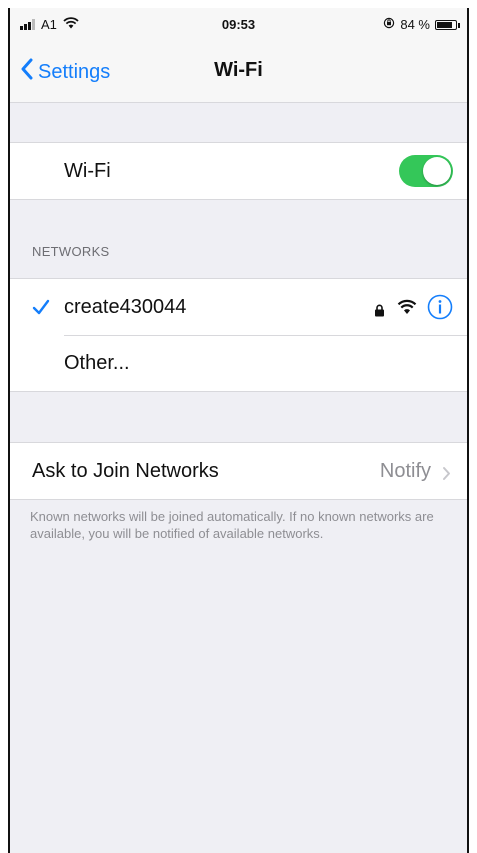 This screenshot has width=477, height=853. I want to click on toggle-knob, so click(437, 171).